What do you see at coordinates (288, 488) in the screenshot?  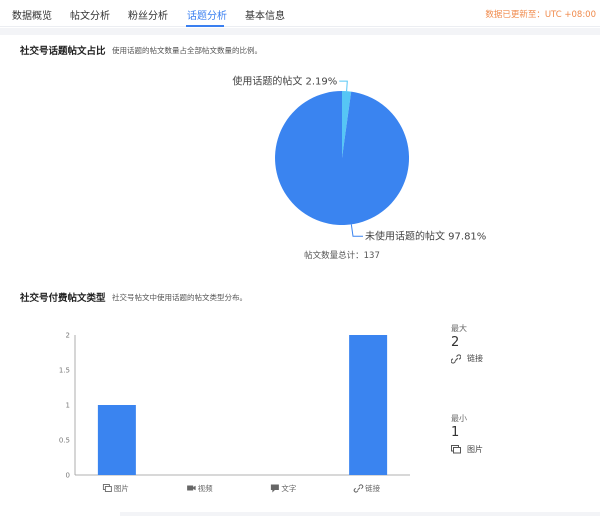 I see `x-category-label: 文字` at bounding box center [288, 488].